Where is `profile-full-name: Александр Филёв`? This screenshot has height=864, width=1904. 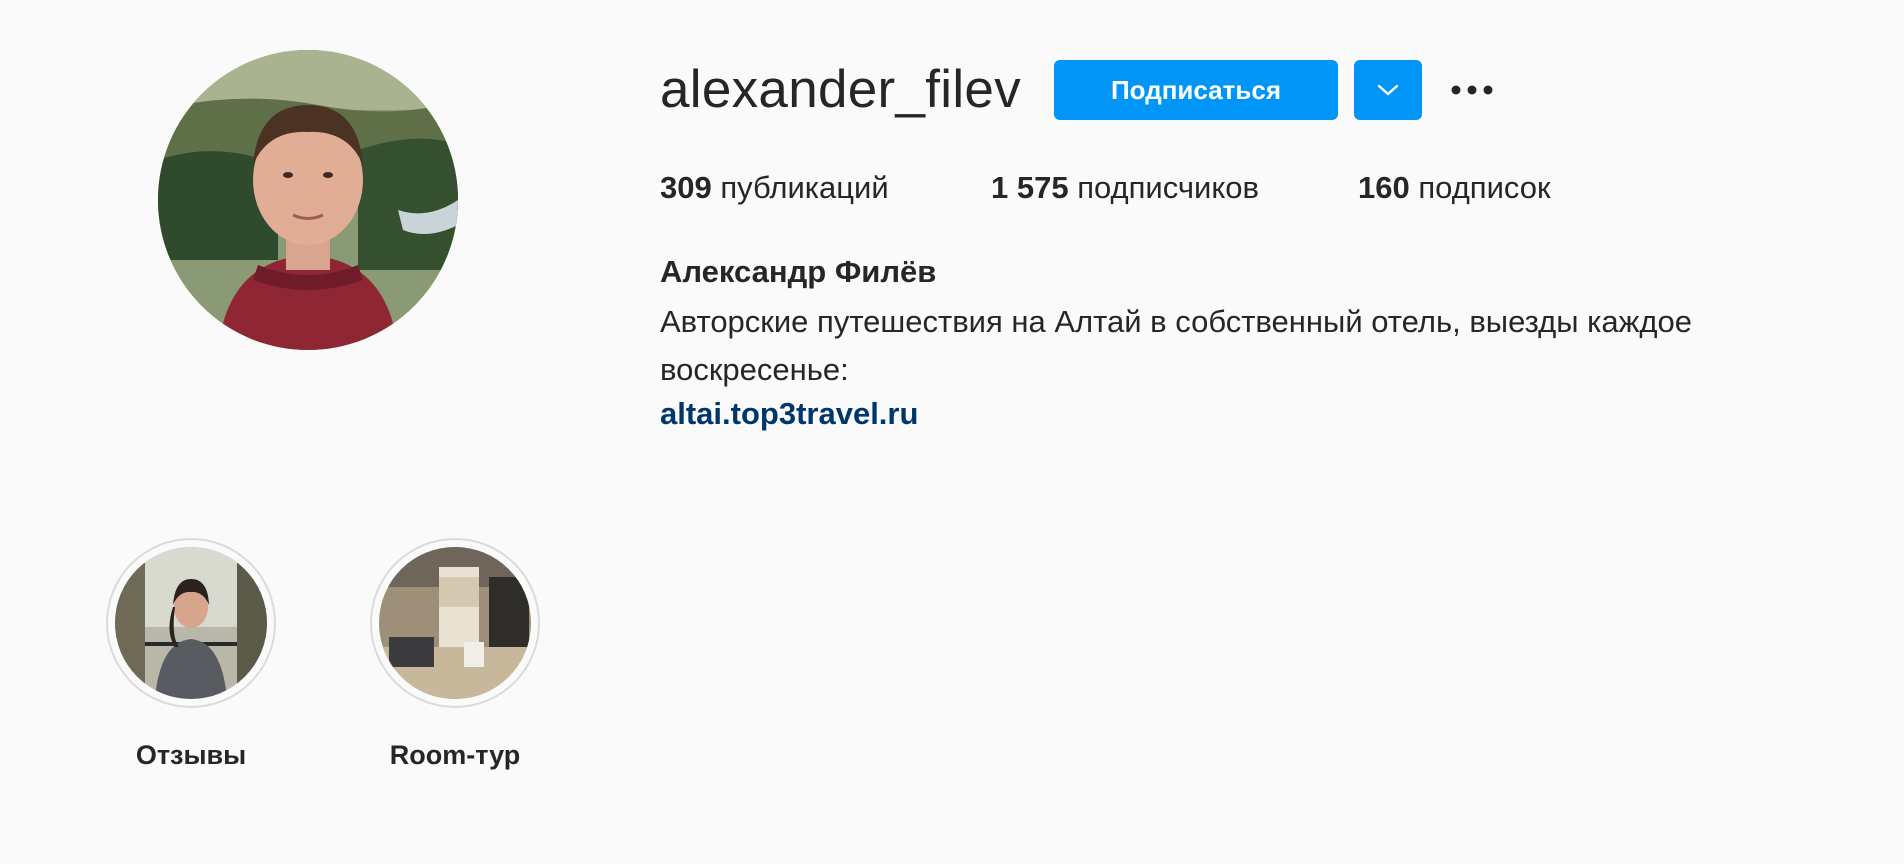
profile-full-name: Александр Филёв is located at coordinates (798, 271).